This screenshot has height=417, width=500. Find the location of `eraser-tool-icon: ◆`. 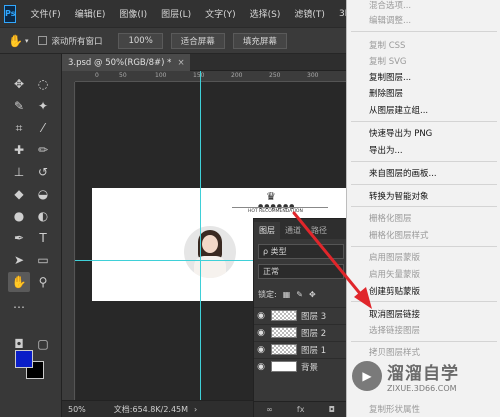

eraser-tool-icon: ◆ is located at coordinates (19, 194).